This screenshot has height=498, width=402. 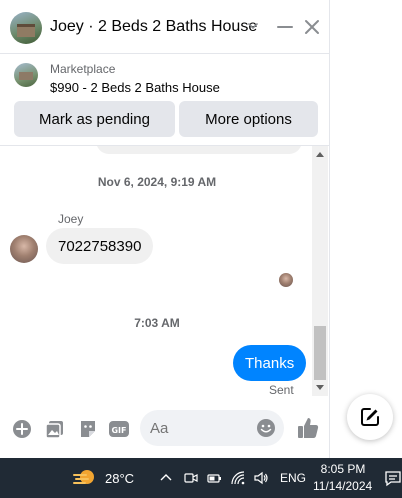 I want to click on notification-icon, so click(x=393, y=478).